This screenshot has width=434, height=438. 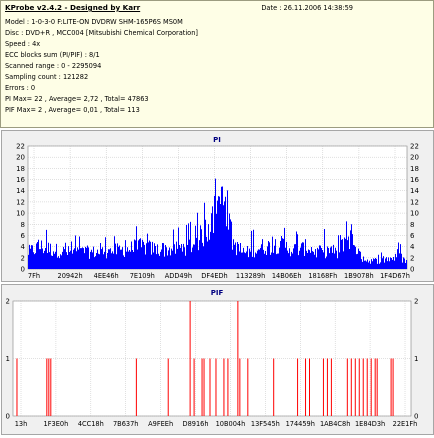 What do you see at coordinates (20, 169) in the screenshot?
I see `pi-y-tick-label: 18` at bounding box center [20, 169].